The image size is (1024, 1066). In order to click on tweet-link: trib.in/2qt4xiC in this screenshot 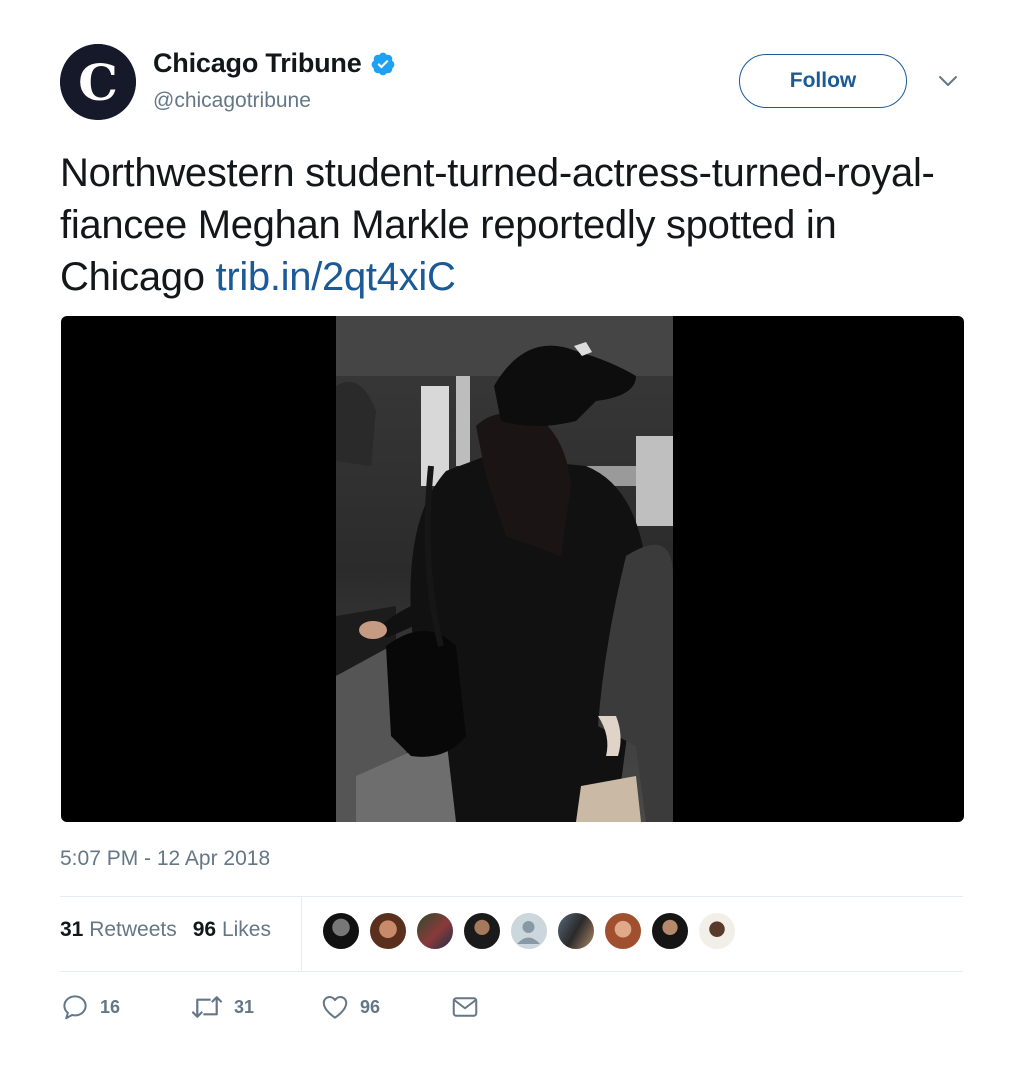, I will do `click(336, 277)`.